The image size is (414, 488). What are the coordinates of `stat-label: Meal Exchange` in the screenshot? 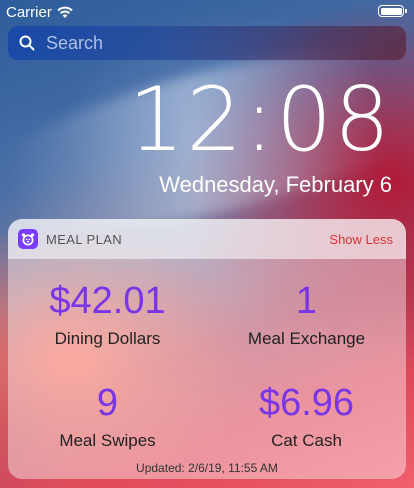 It's located at (306, 338).